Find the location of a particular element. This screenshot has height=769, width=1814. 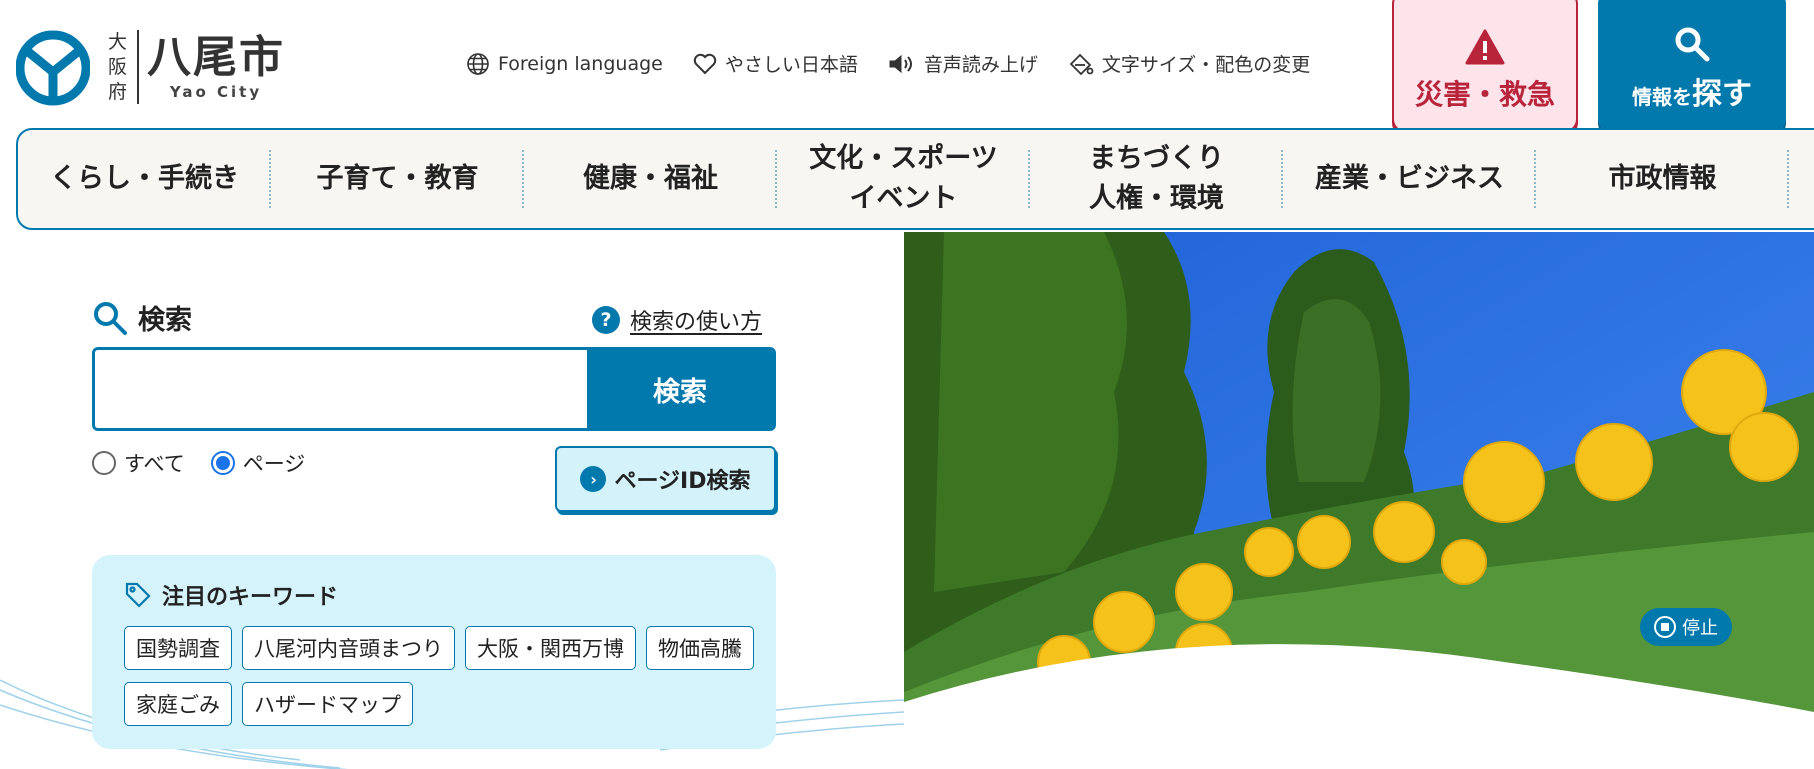

easy-japanese-link: やさしい日本語 is located at coordinates (775, 63).